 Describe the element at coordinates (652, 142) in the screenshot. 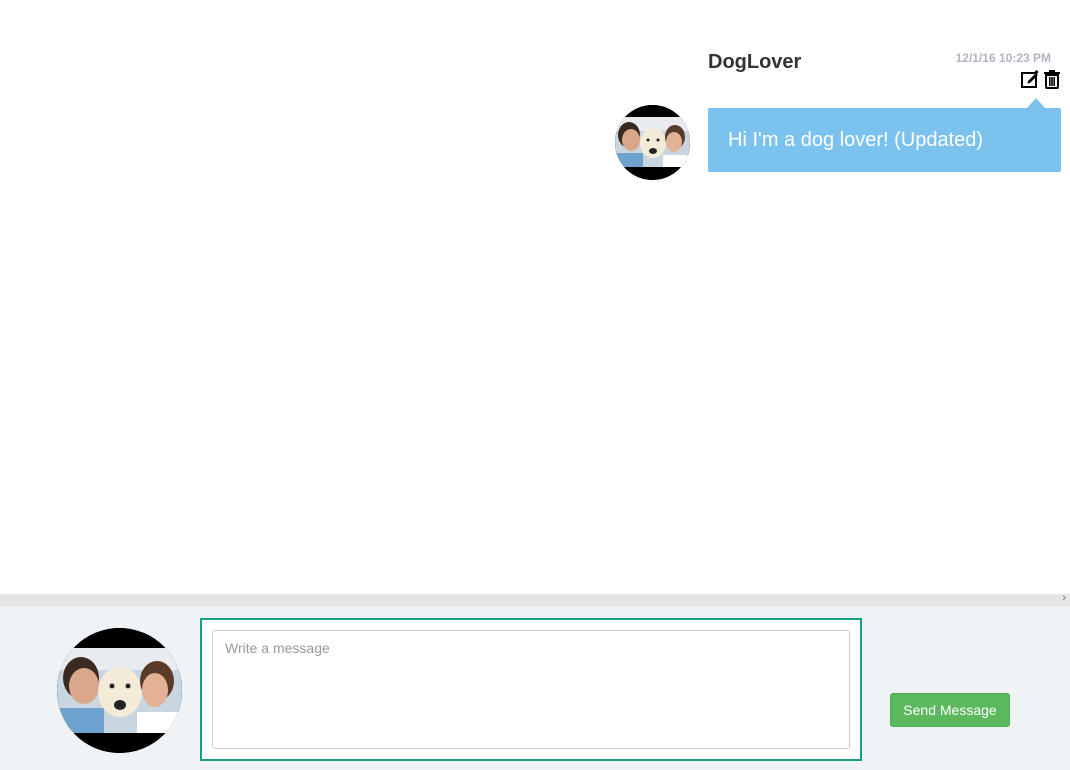

I see `message-avatar` at that location.